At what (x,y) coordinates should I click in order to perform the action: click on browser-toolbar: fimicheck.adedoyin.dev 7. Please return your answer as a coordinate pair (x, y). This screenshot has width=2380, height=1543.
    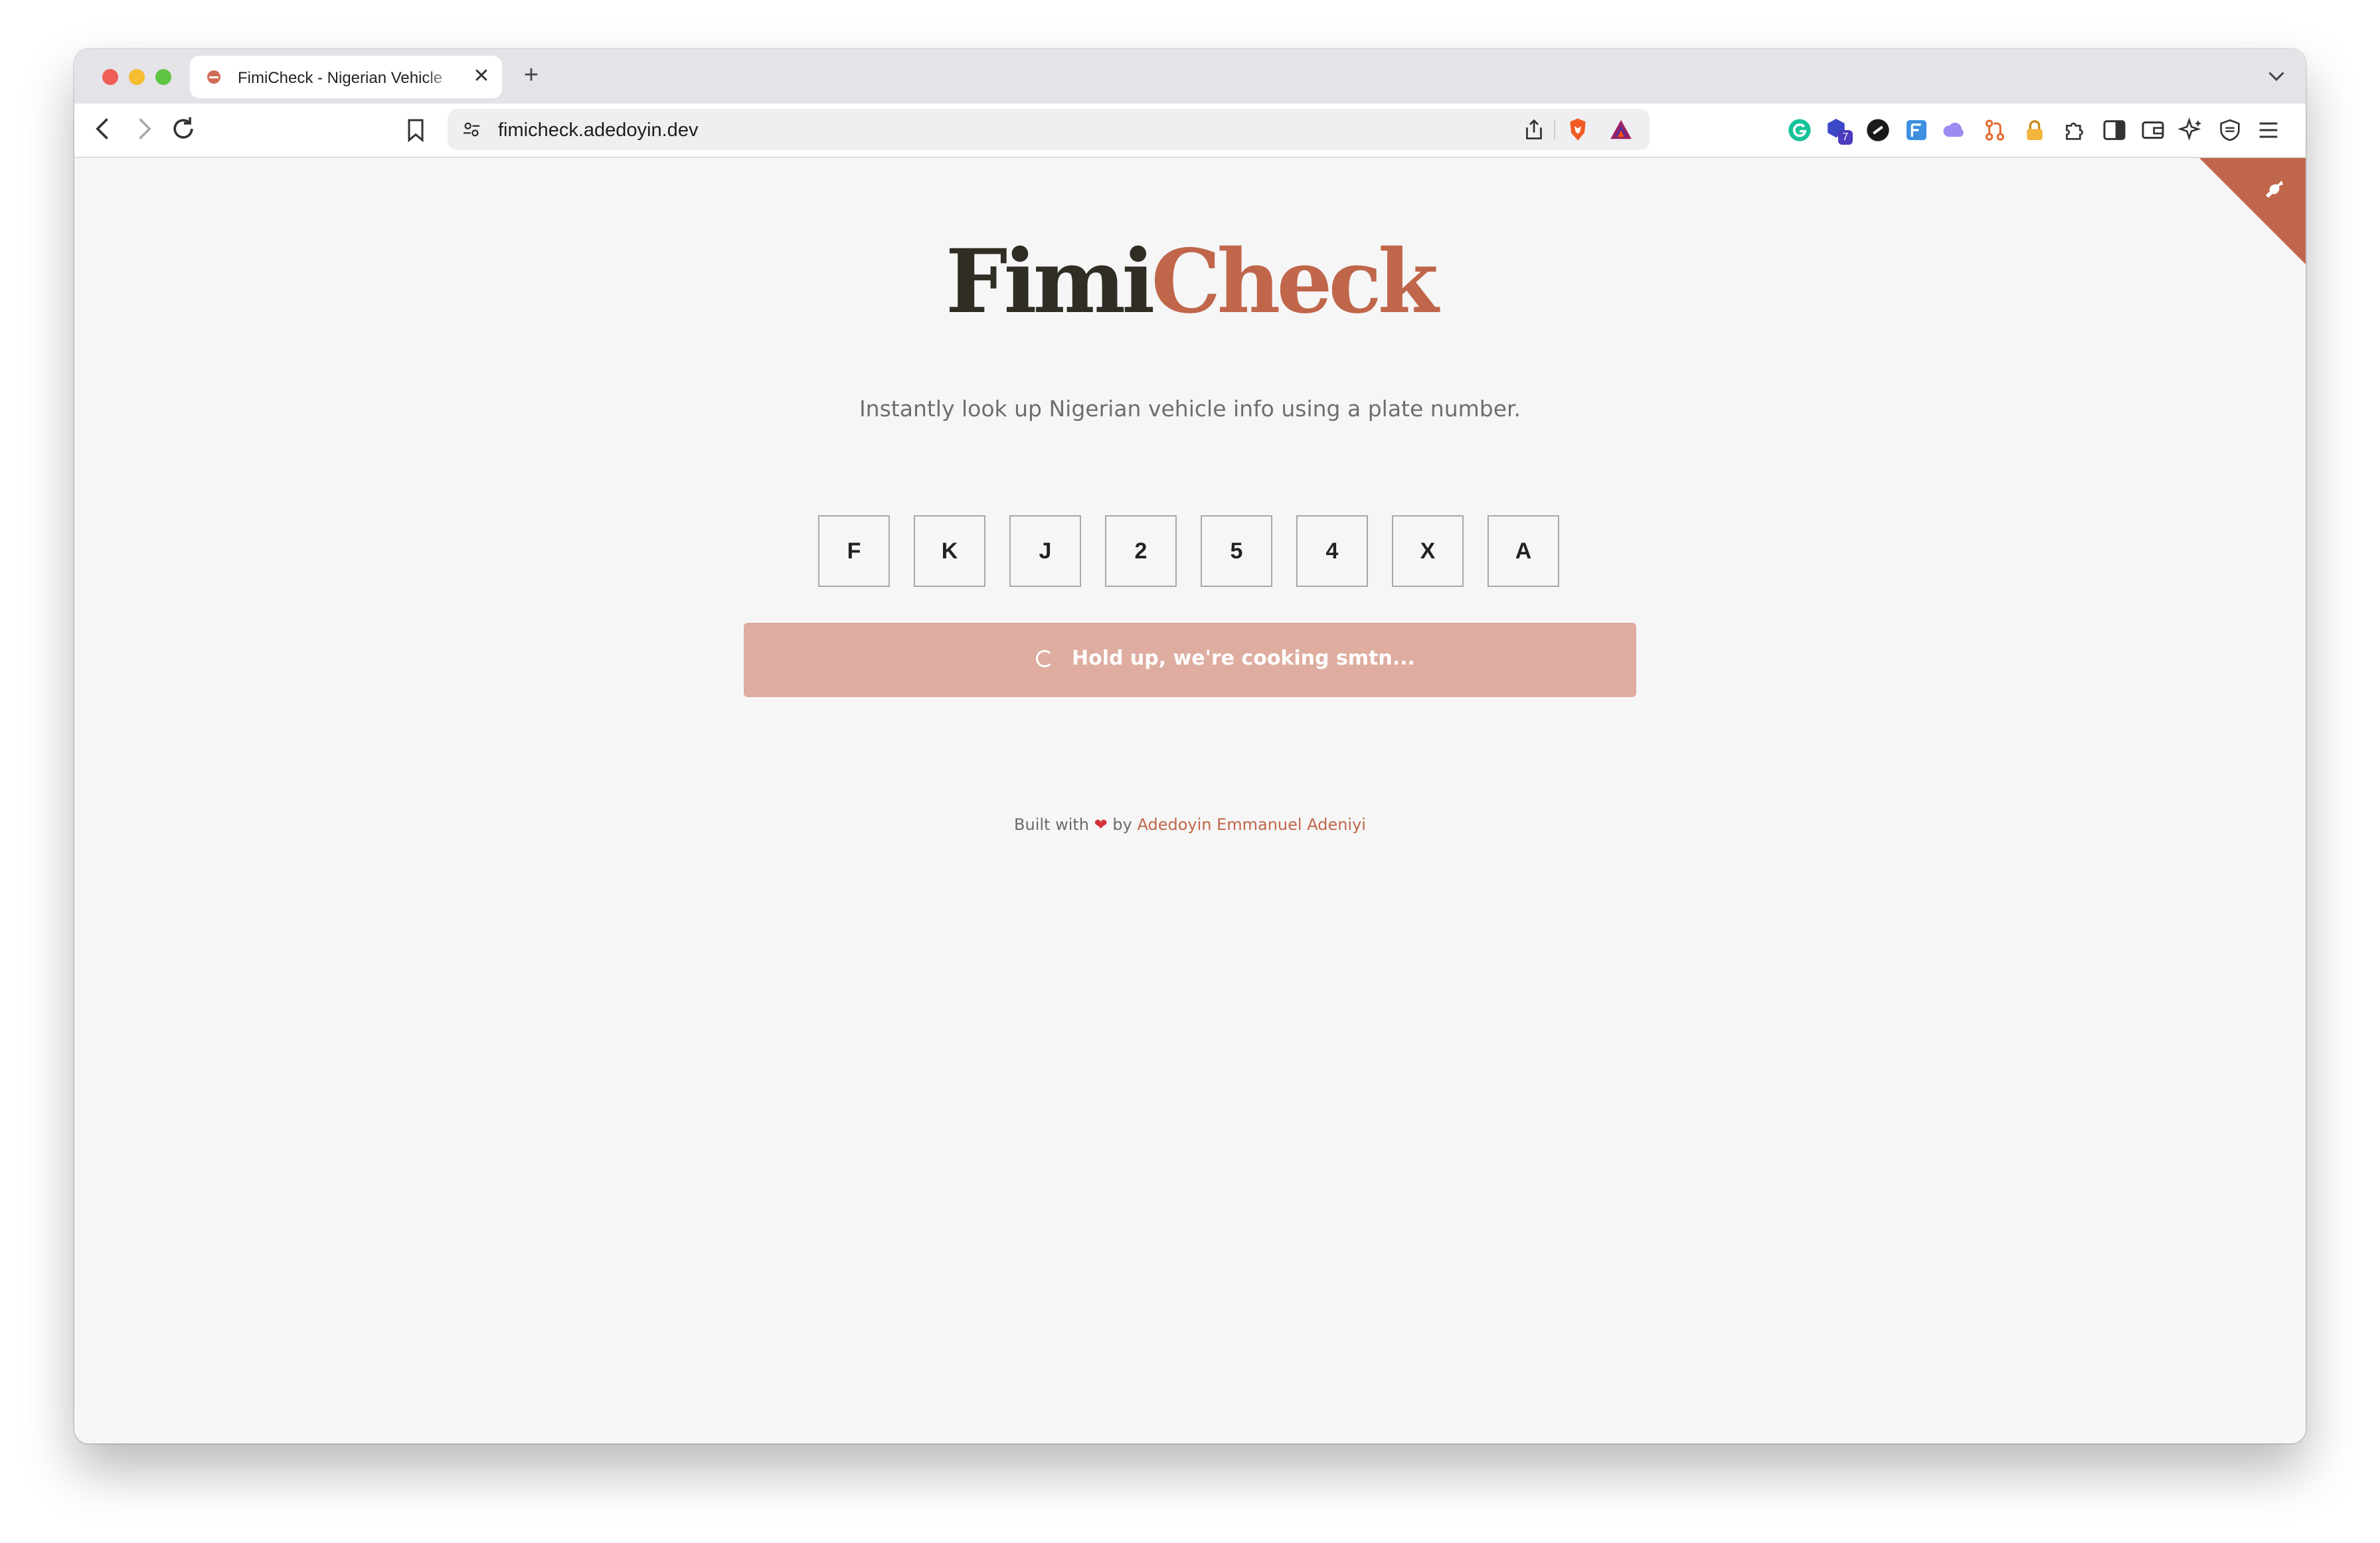
    Looking at the image, I should click on (1190, 131).